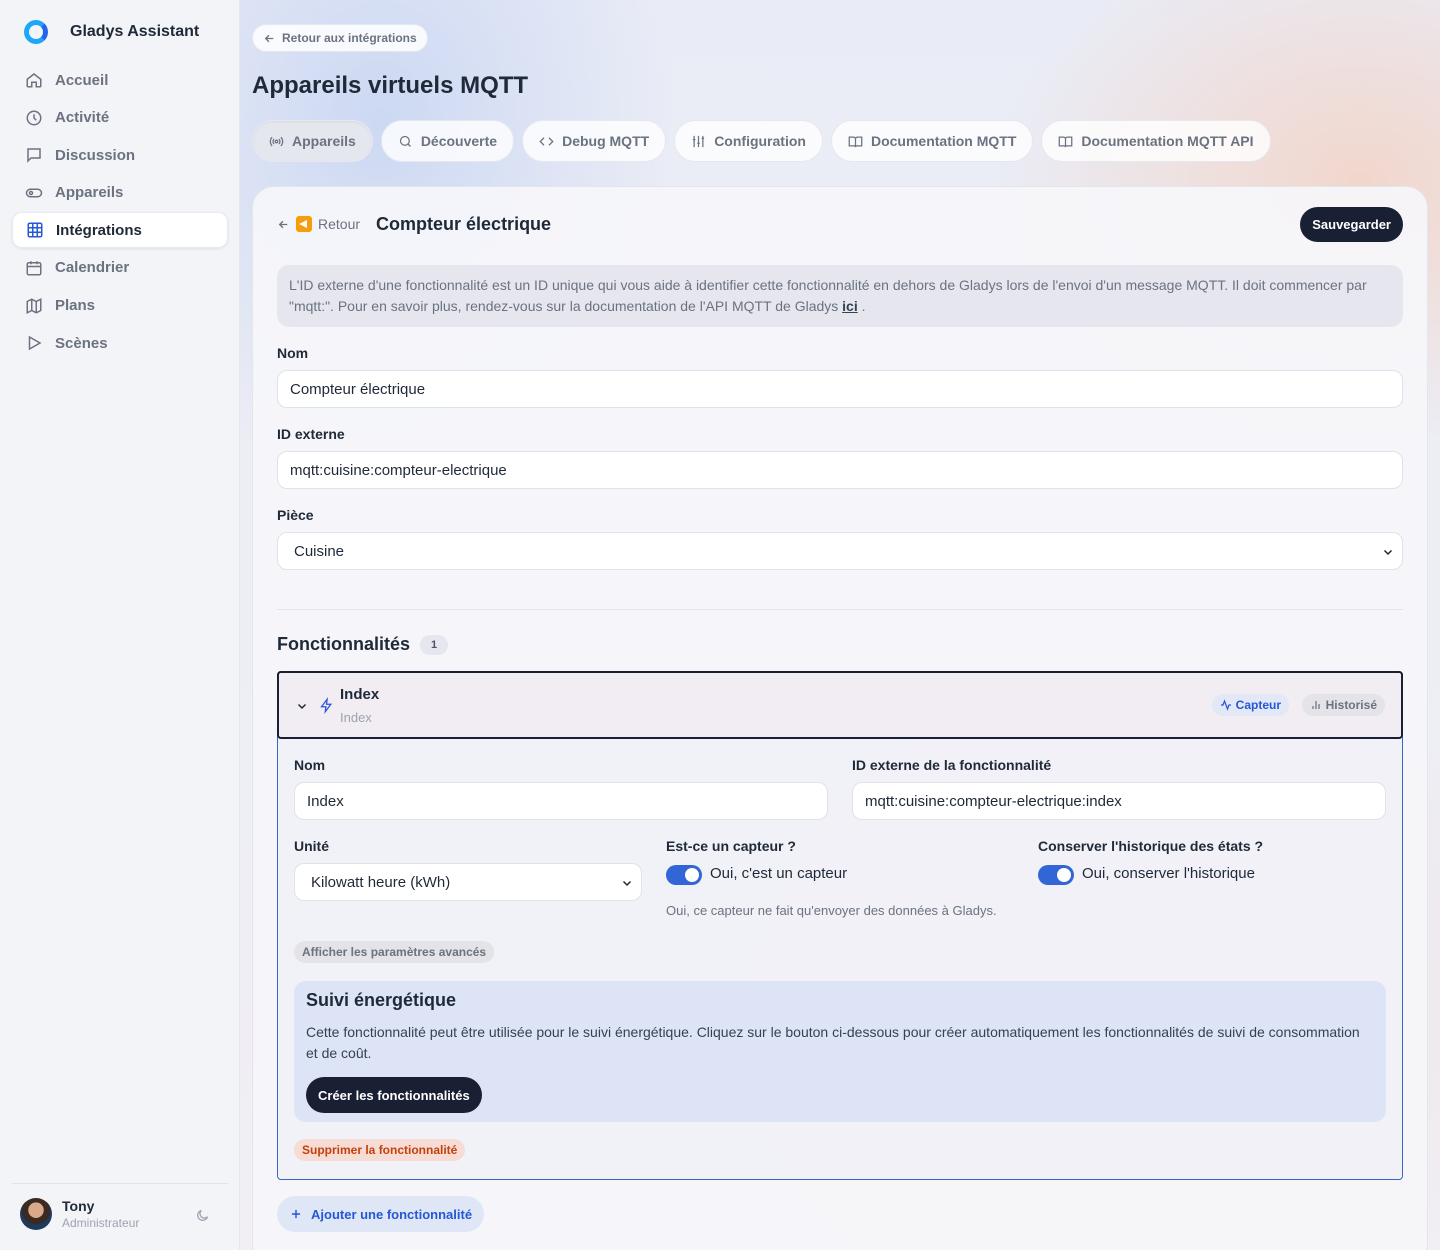 Image resolution: width=1440 pixels, height=1250 pixels. What do you see at coordinates (779, 873) in the screenshot?
I see `sensor-toggle-text: Oui, c'est un capteur` at bounding box center [779, 873].